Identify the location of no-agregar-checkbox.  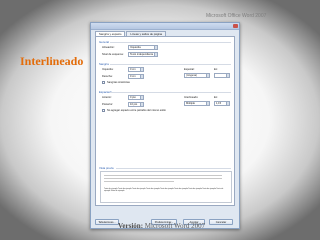
(103, 110).